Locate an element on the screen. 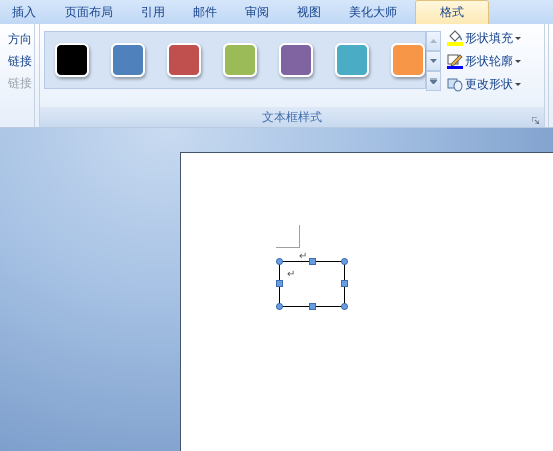 This screenshot has height=451, width=553. ribbon-tab: 美化大师 is located at coordinates (373, 12).